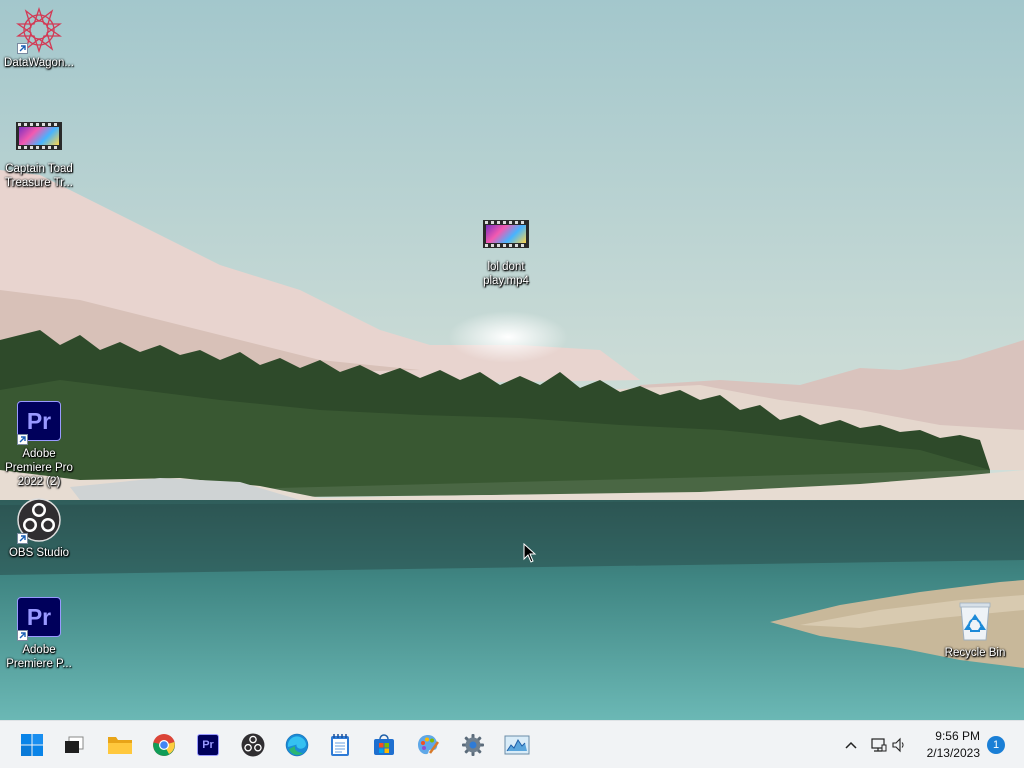 The image size is (1024, 768). I want to click on notification-badge: 1, so click(996, 745).